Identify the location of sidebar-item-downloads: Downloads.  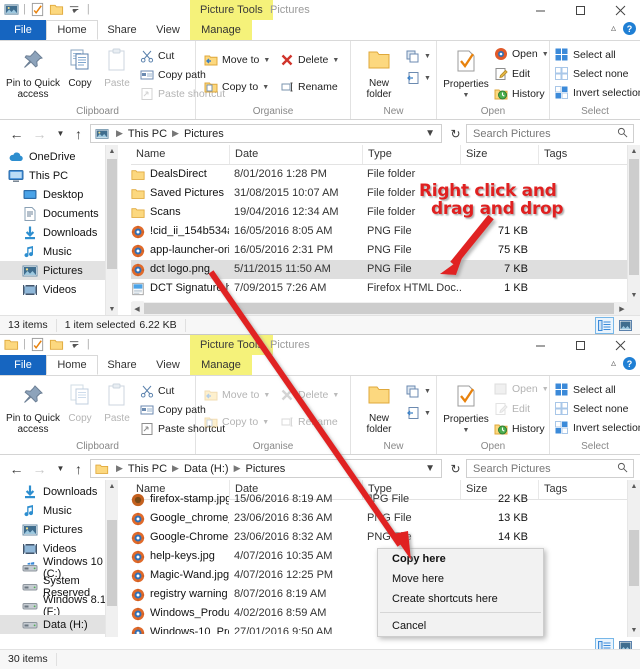
(59, 491).